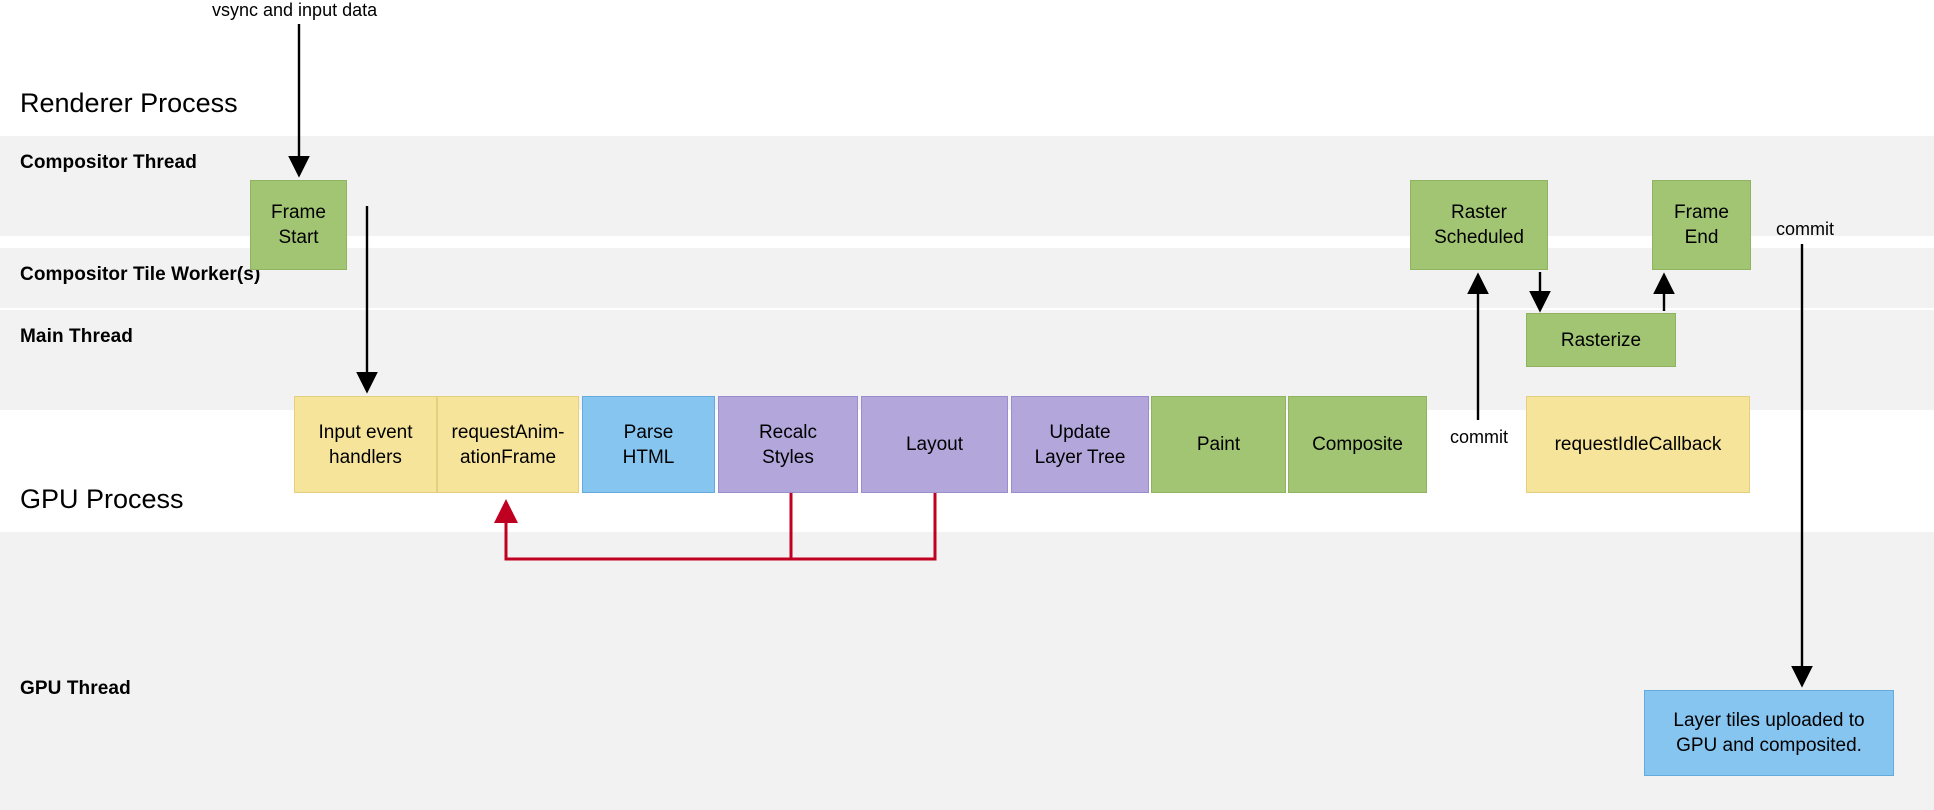 The width and height of the screenshot is (1934, 810). What do you see at coordinates (102, 499) in the screenshot?
I see `process-title-gpu: GPU Process` at bounding box center [102, 499].